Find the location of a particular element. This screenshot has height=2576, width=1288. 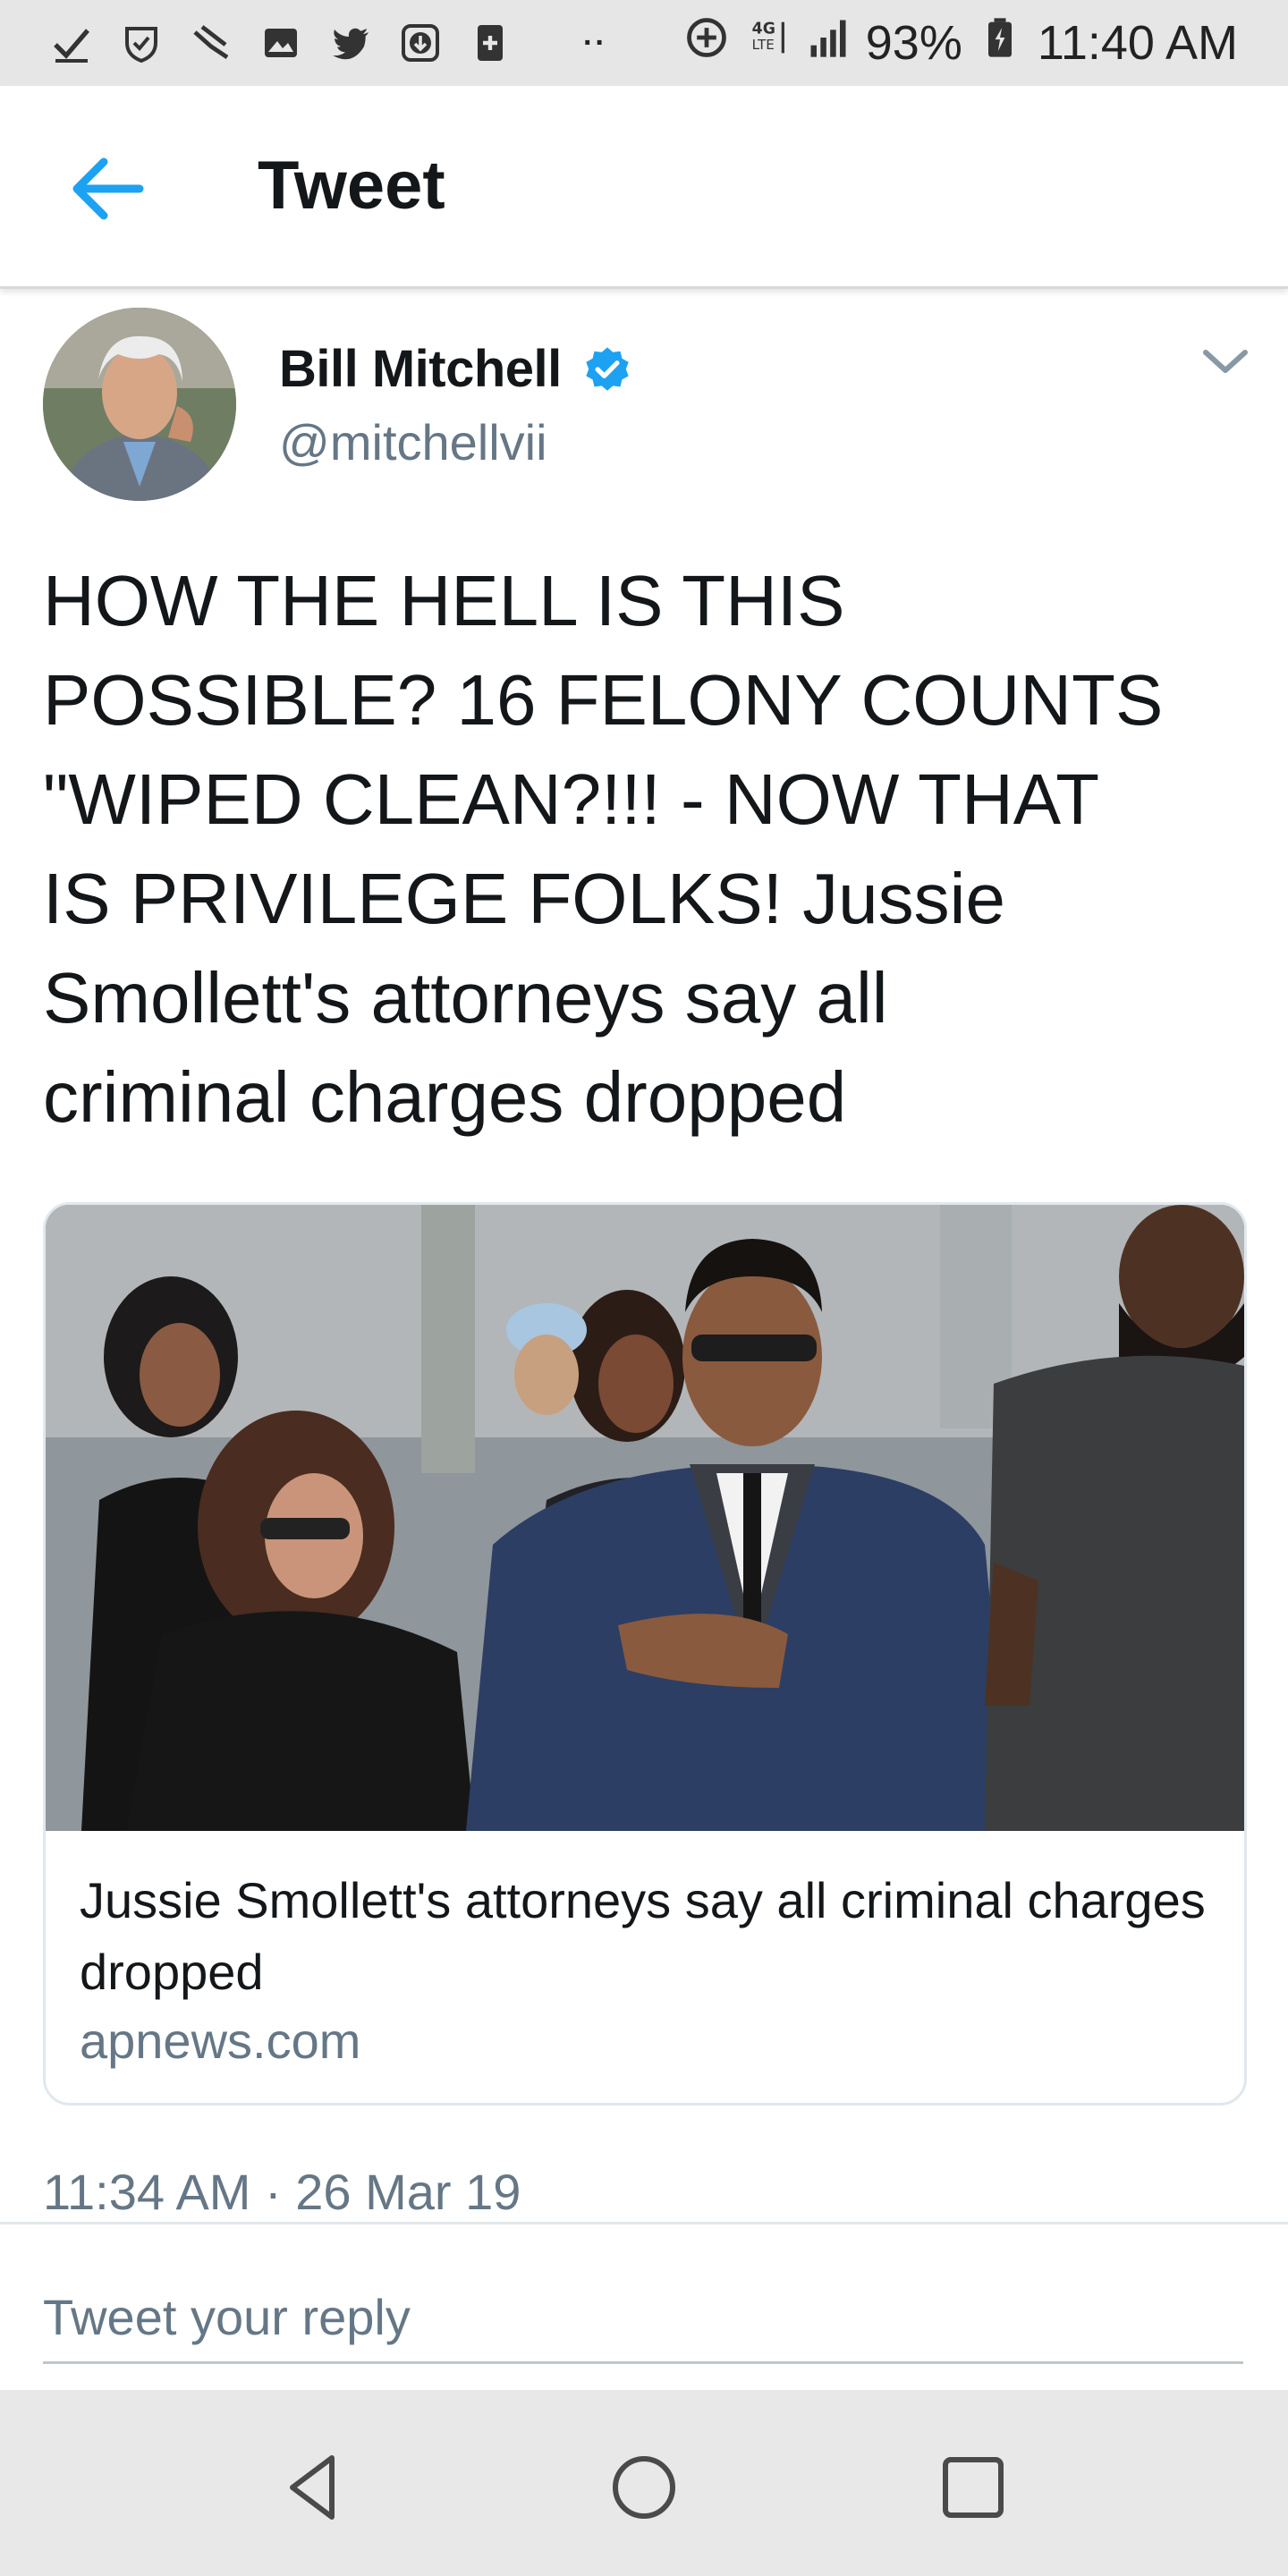

nav-recents-button is located at coordinates (973, 2487).